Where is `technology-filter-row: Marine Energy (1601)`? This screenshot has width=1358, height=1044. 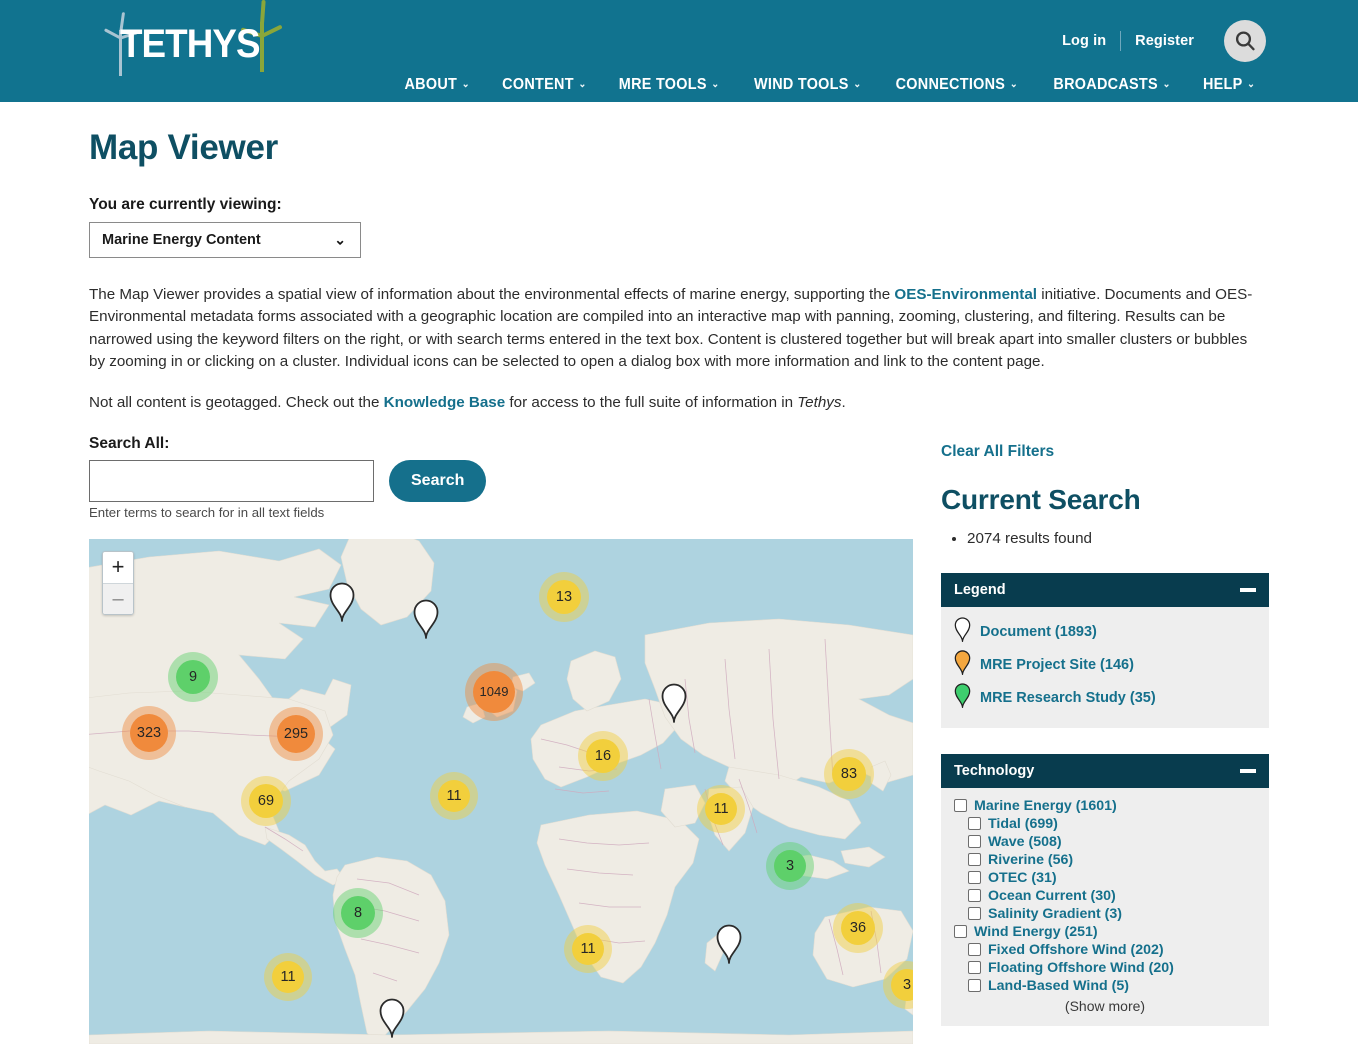
technology-filter-row: Marine Energy (1601) is located at coordinates (1105, 806).